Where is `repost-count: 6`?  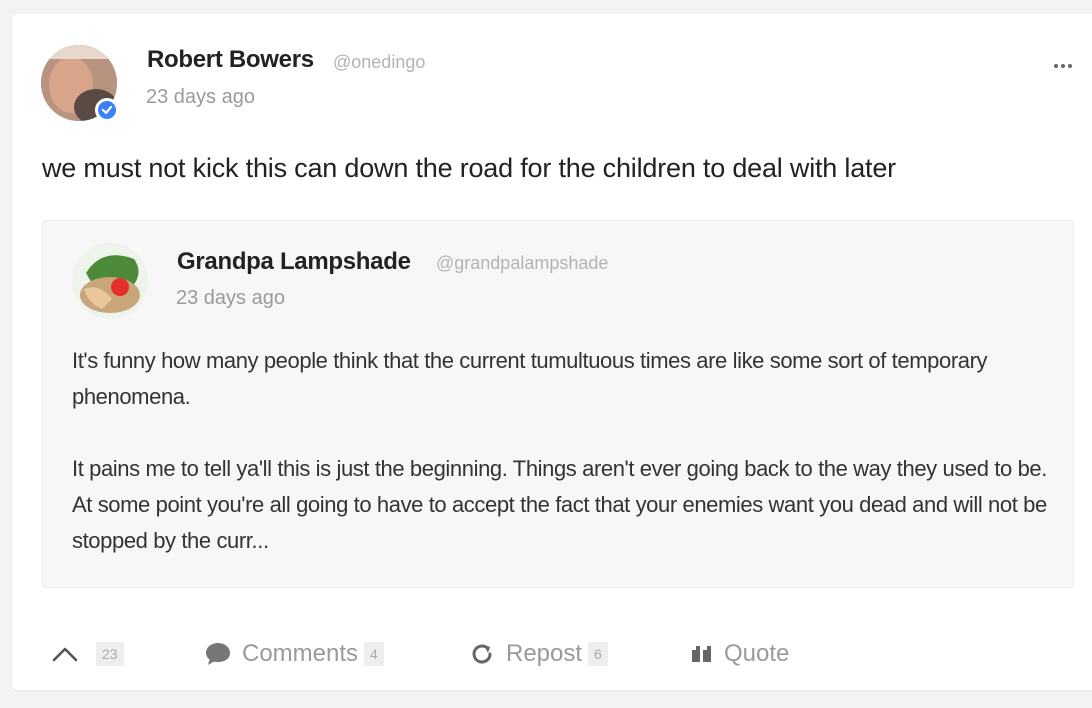
repost-count: 6 is located at coordinates (598, 654).